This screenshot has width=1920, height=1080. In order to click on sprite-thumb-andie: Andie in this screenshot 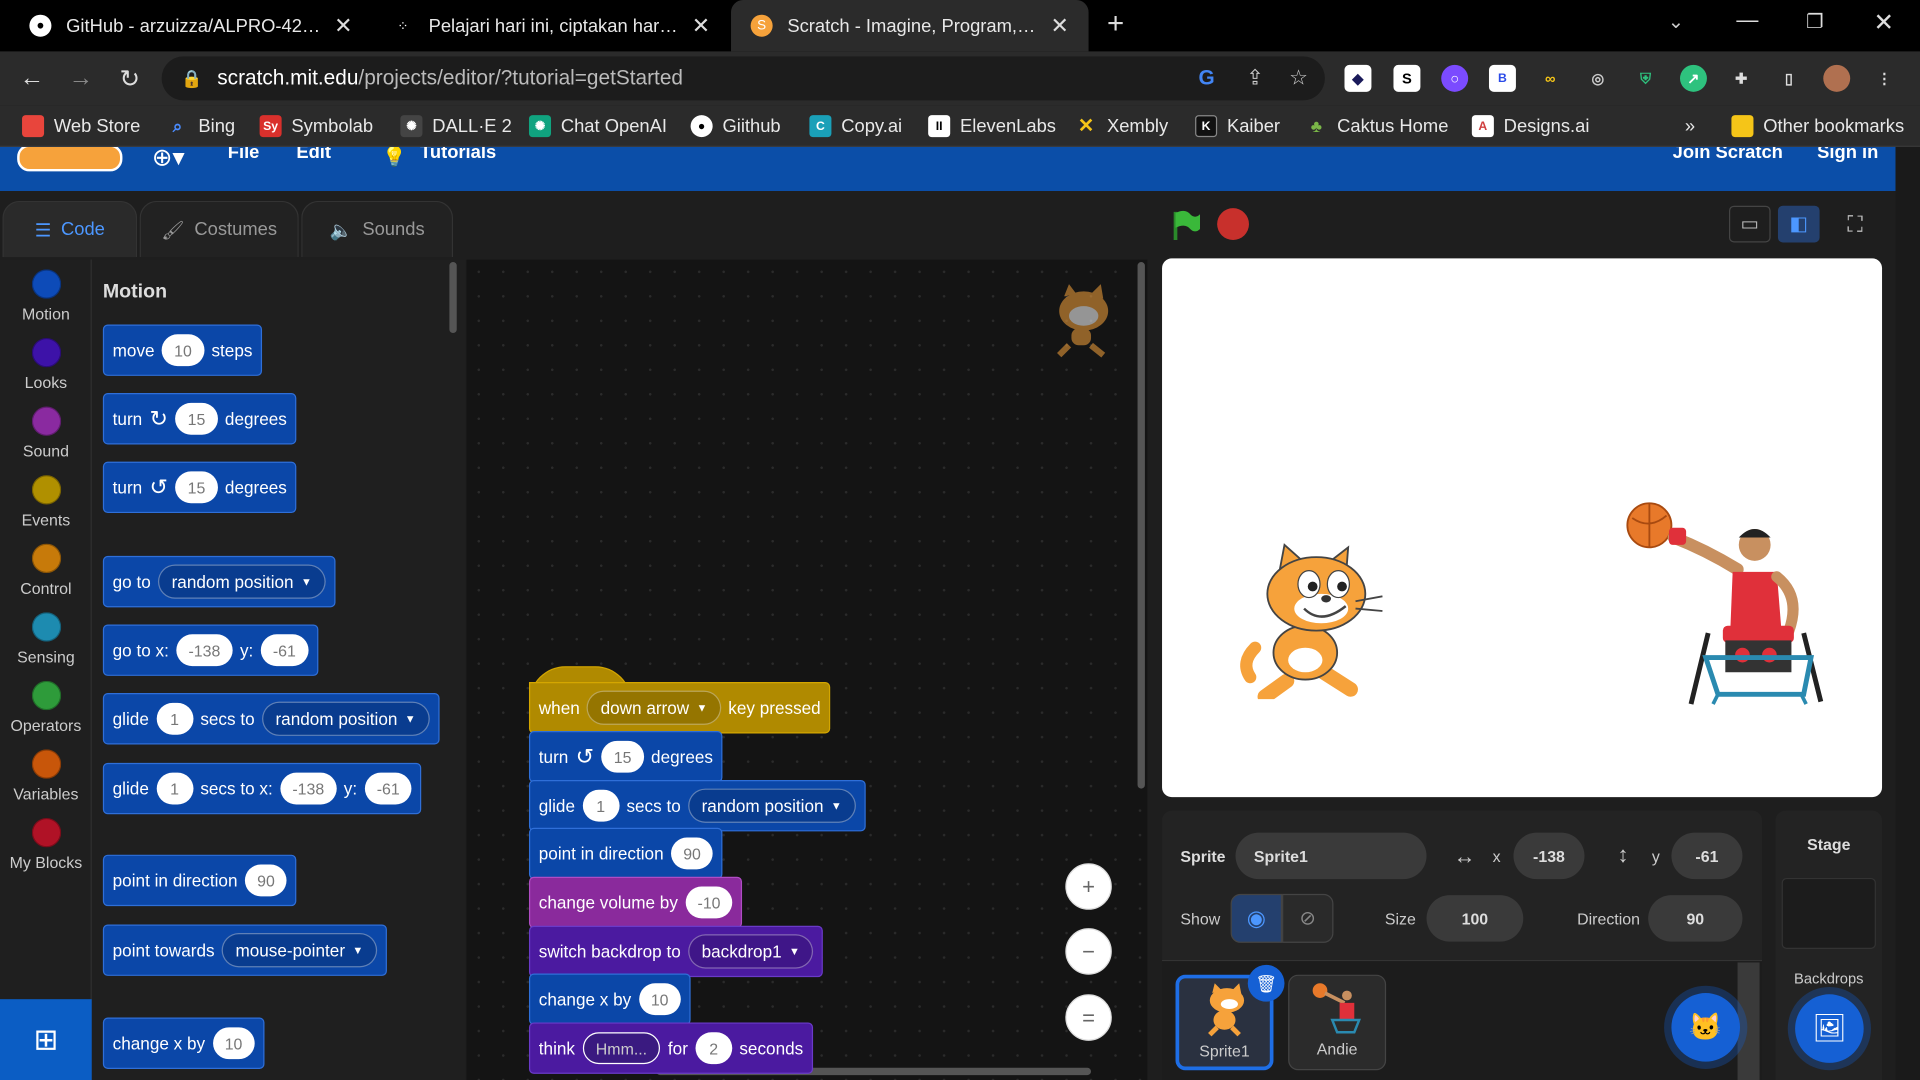, I will do `click(1337, 1022)`.